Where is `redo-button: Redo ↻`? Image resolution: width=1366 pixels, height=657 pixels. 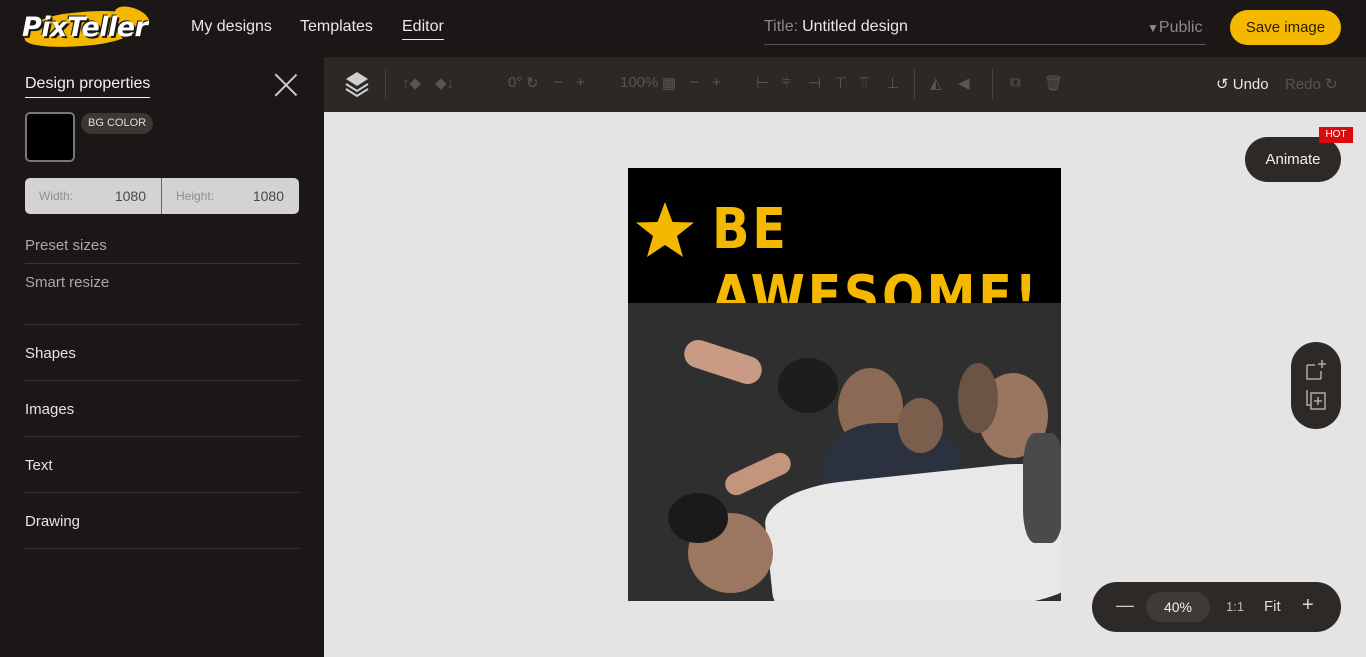
redo-button: Redo ↻ is located at coordinates (1311, 84).